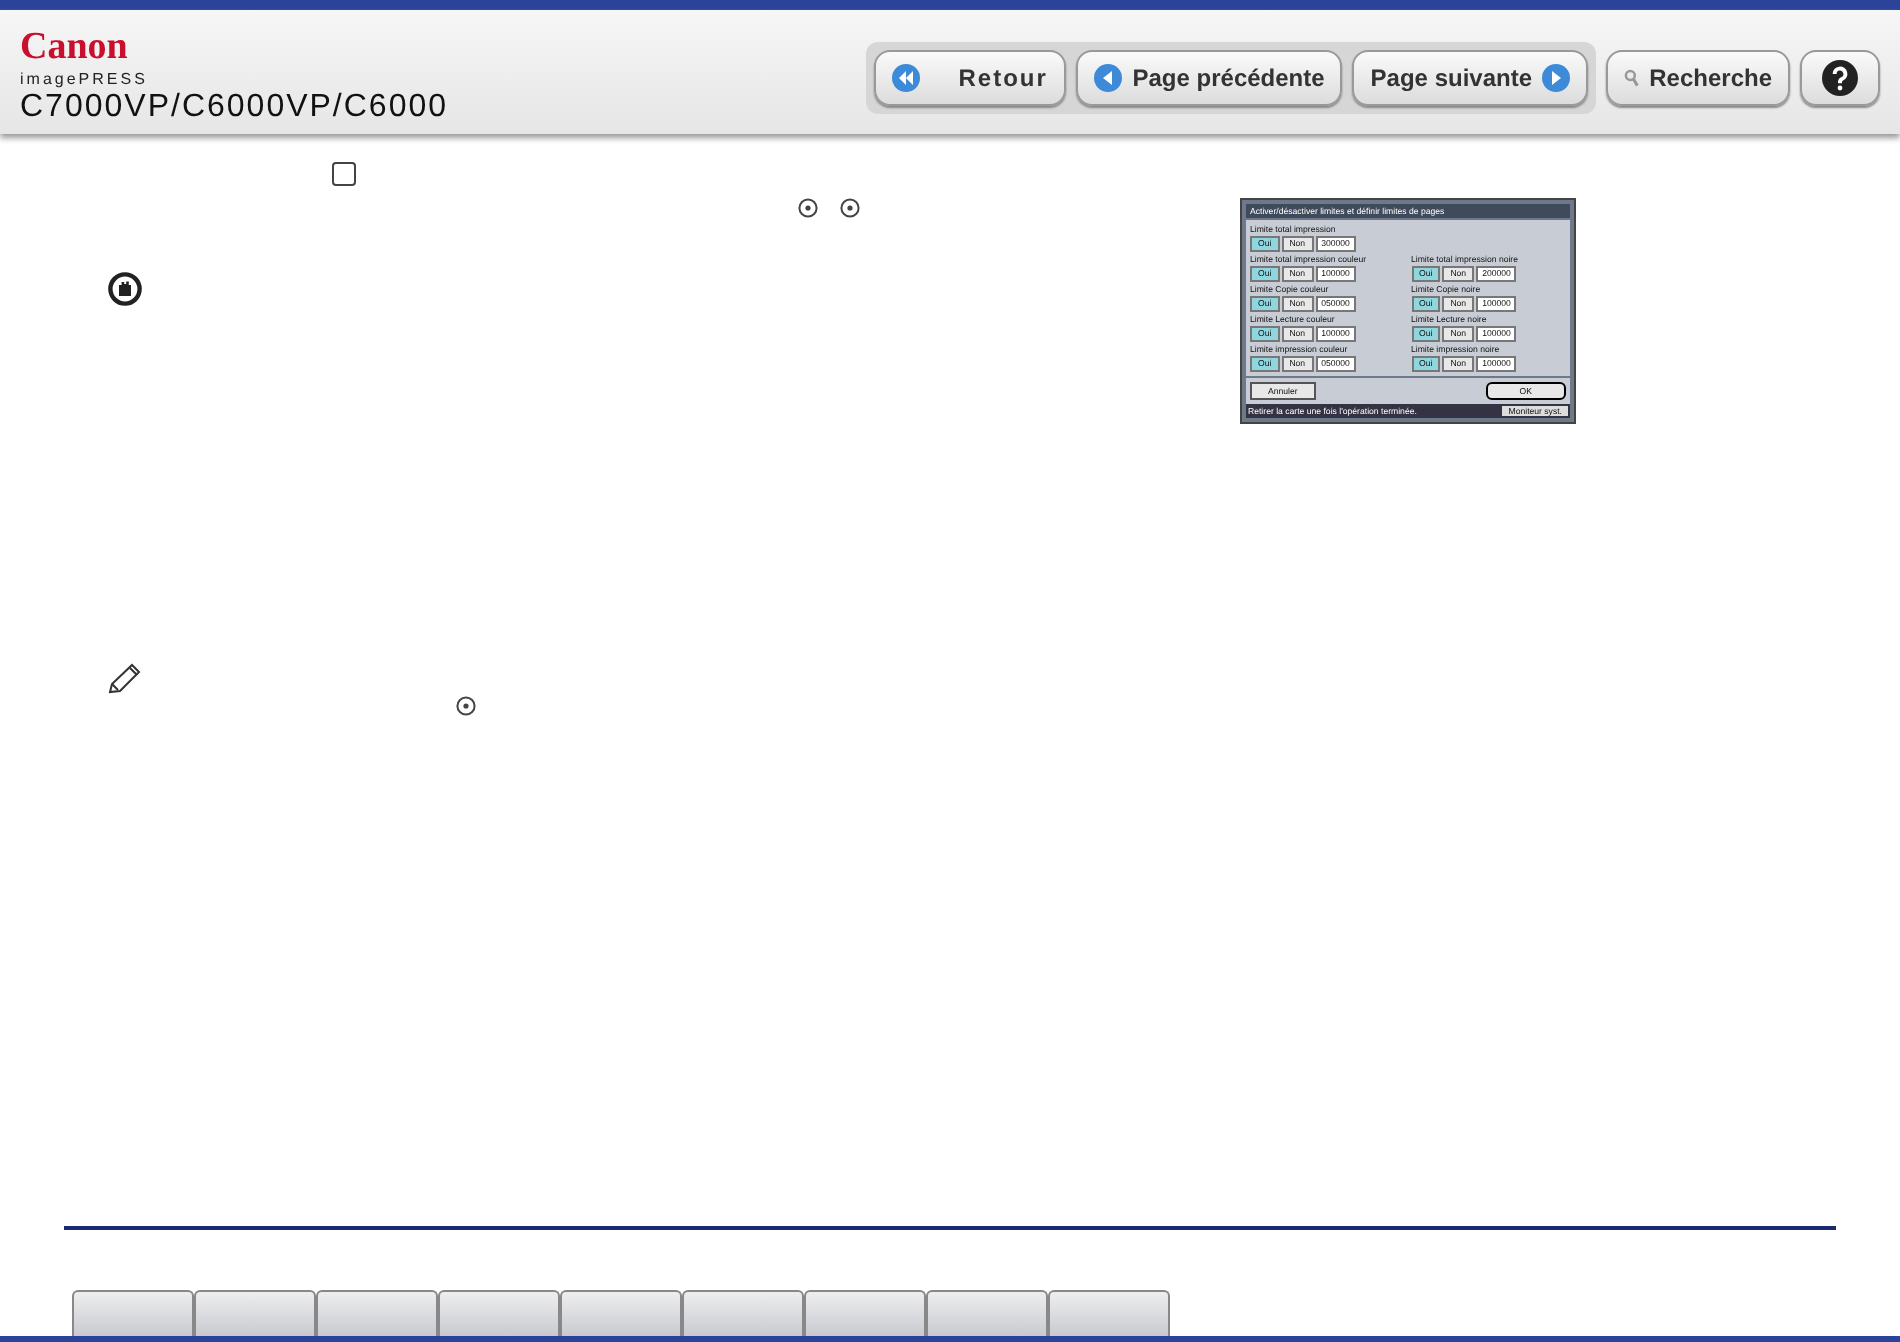  Describe the element at coordinates (1632, 78) in the screenshot. I see `search-icon` at that location.